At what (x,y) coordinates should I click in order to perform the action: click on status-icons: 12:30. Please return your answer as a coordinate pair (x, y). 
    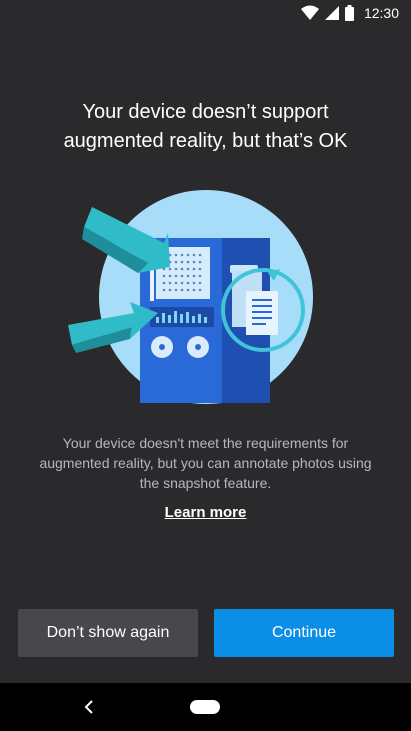
    Looking at the image, I should click on (349, 13).